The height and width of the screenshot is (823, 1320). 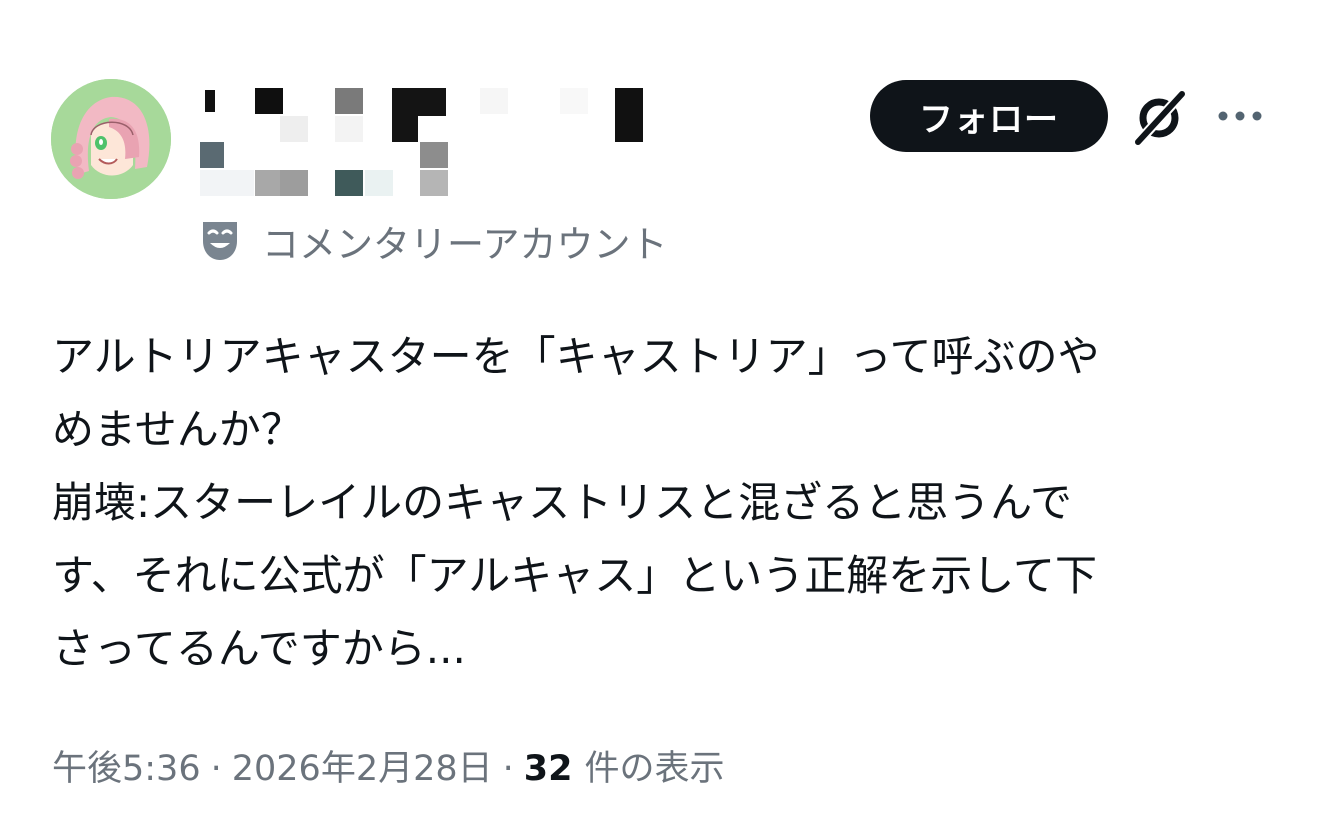 I want to click on grok-icon, so click(x=1160, y=116).